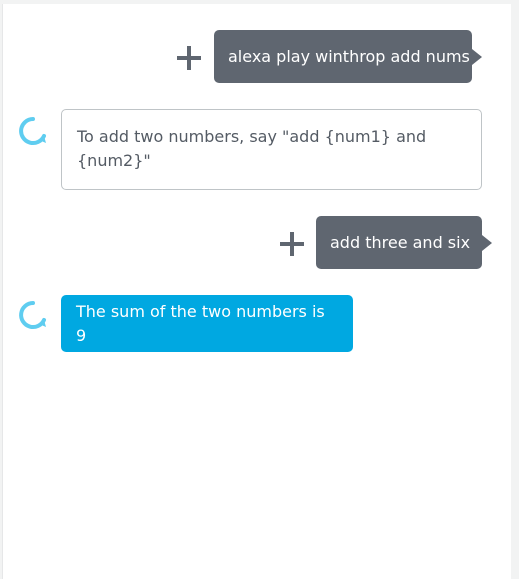  I want to click on user-utterance-text: alexa play winthrop add nums, so click(349, 56).